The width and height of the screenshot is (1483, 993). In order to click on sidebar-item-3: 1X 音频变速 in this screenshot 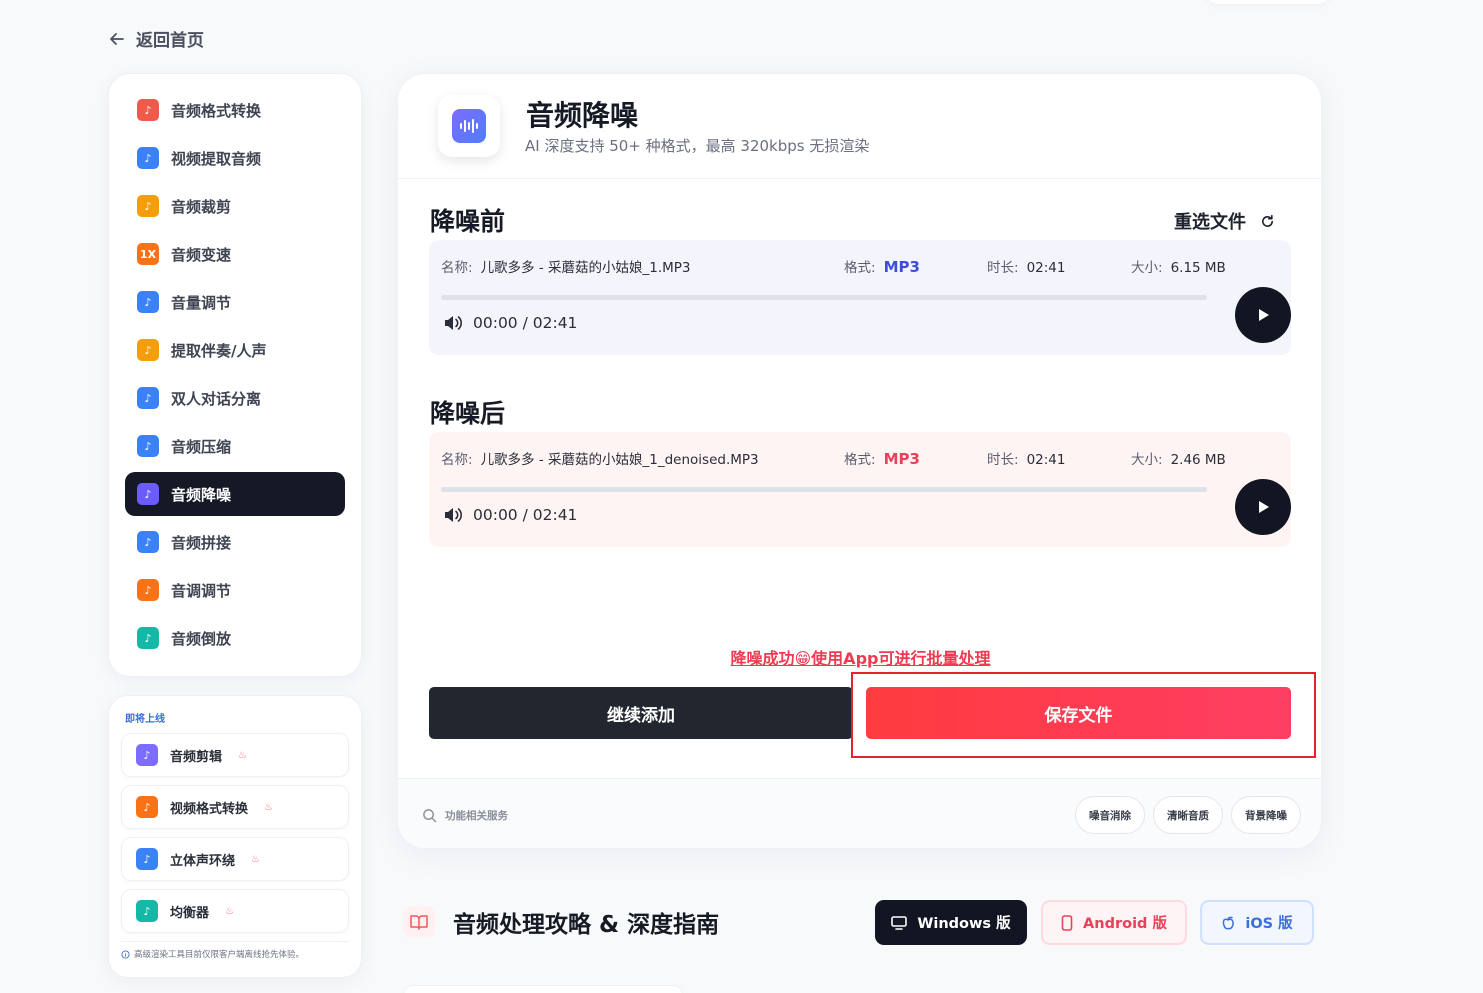, I will do `click(235, 254)`.